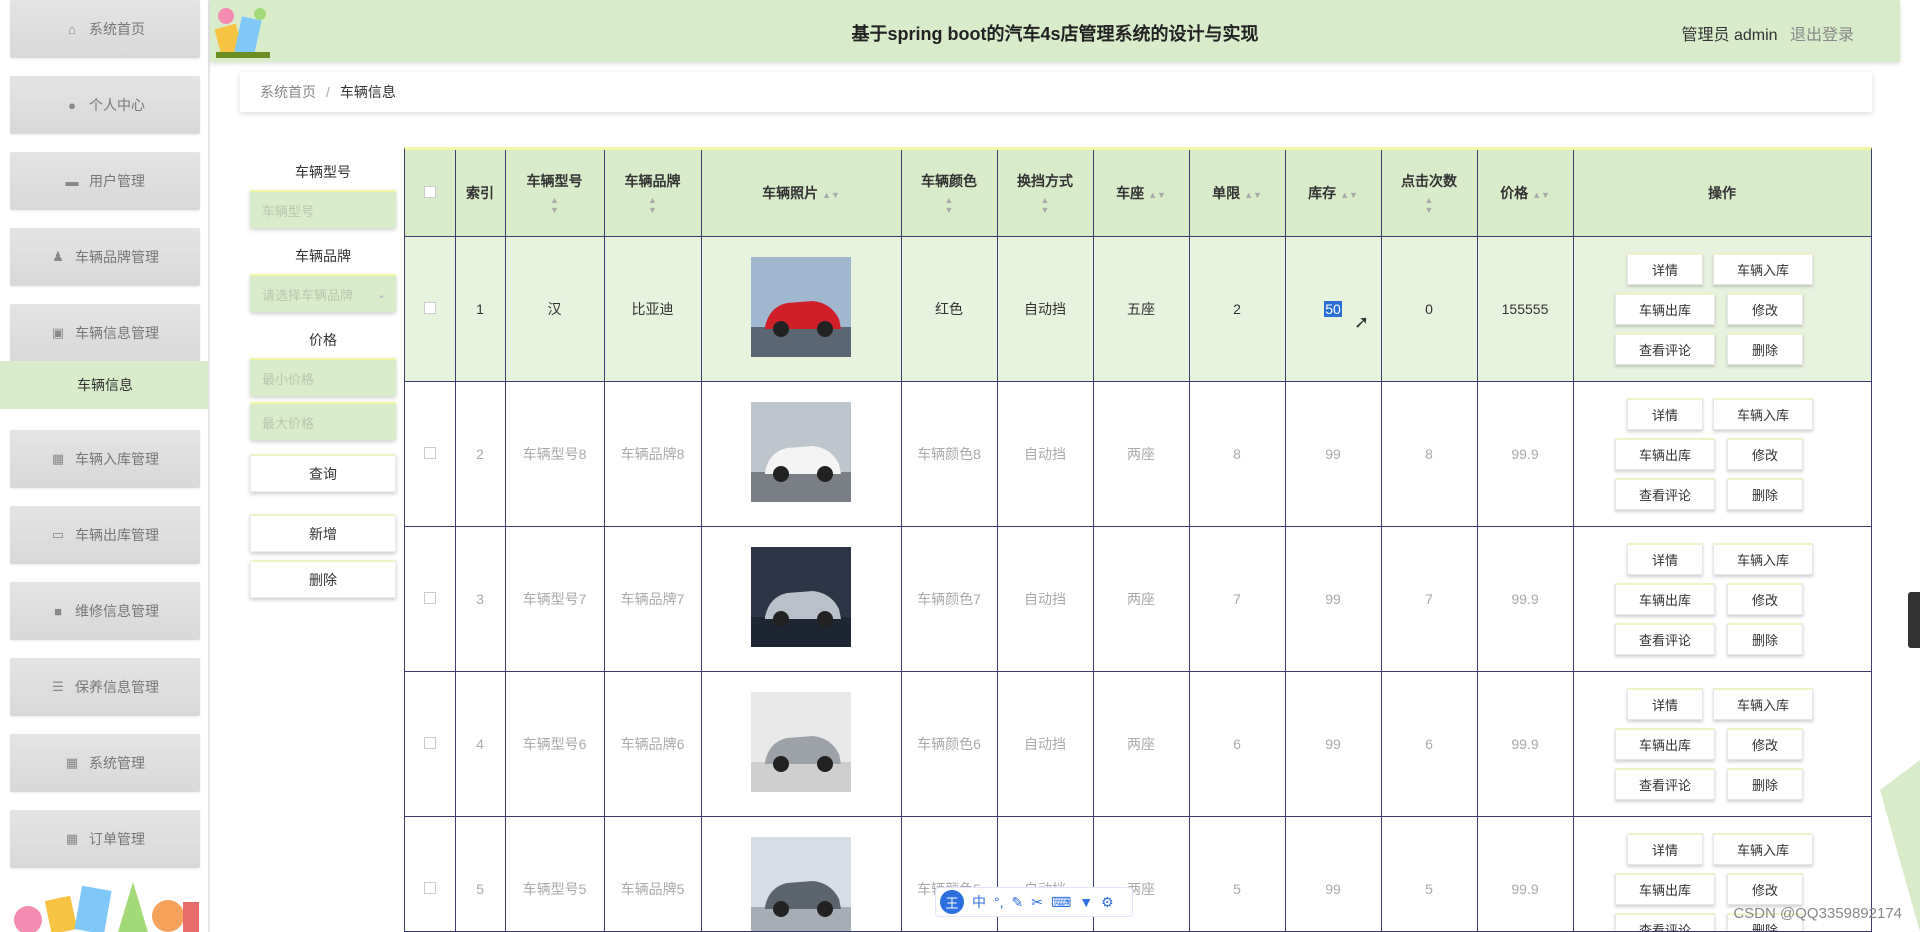 This screenshot has height=932, width=1920. Describe the element at coordinates (1237, 193) in the screenshot. I see `column-header-limit: 单限 ▲▼` at that location.